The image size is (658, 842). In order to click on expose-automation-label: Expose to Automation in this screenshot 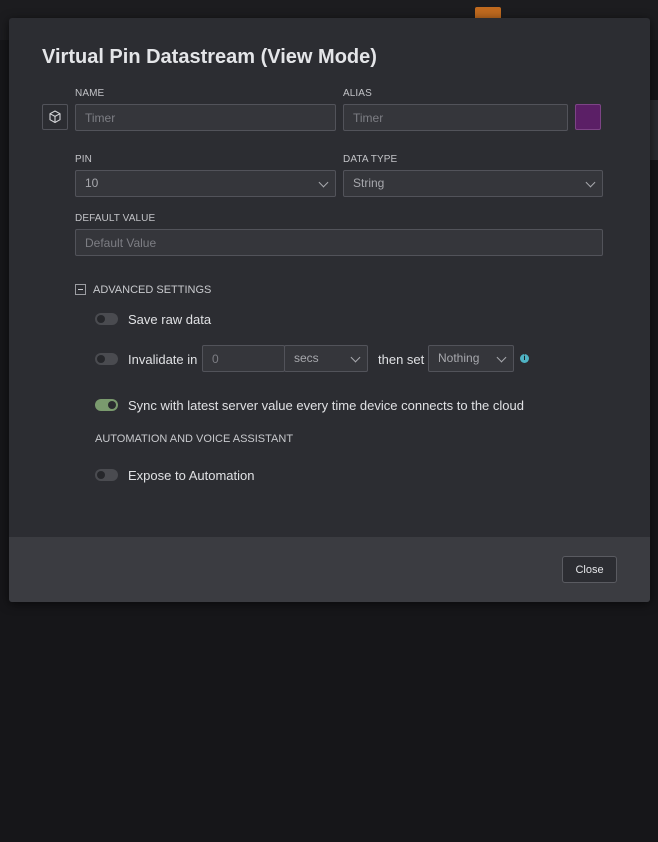, I will do `click(191, 475)`.